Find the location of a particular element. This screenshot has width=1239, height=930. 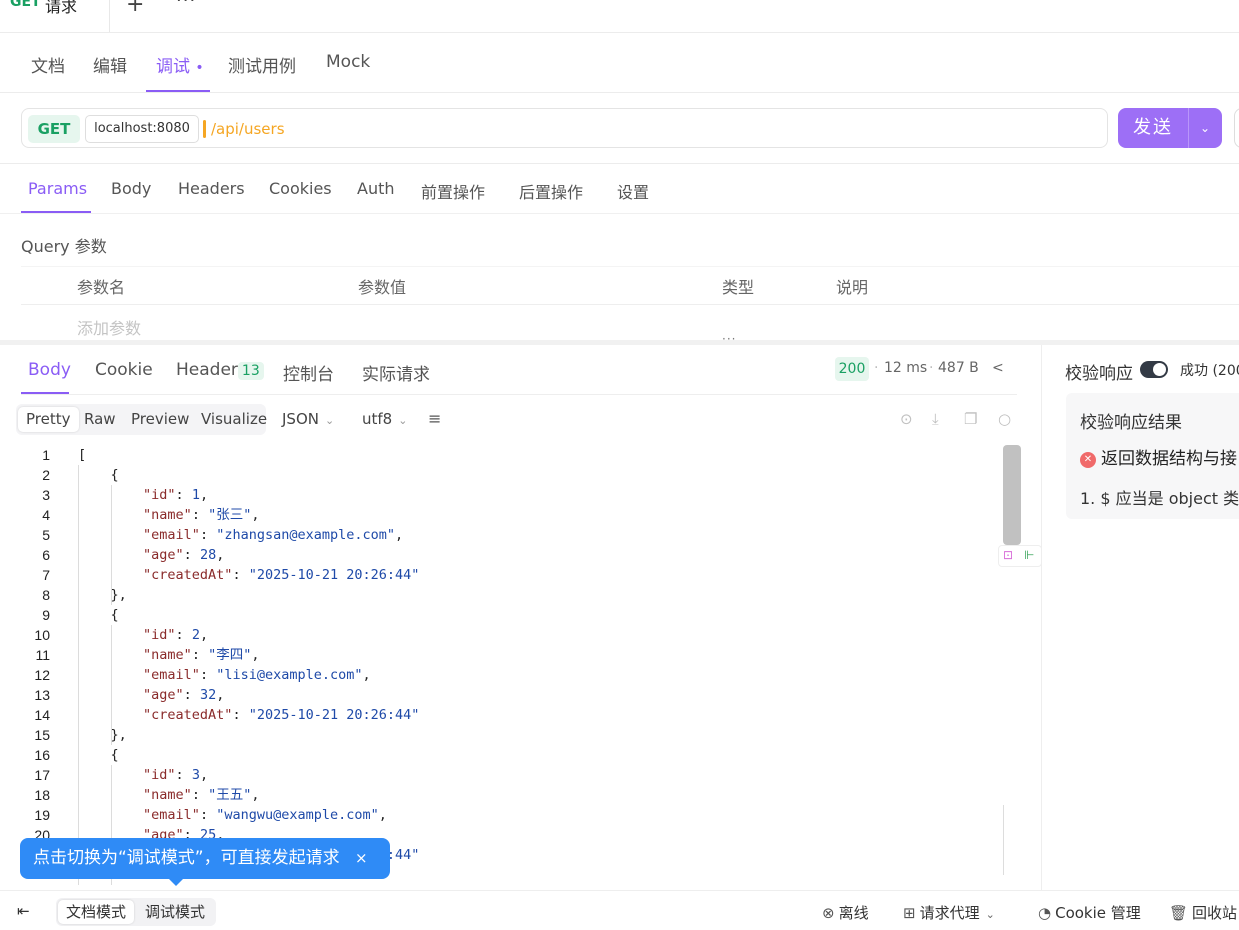

verify-error-text: 返回数据结构与接口定义不一致 is located at coordinates (1170, 459).